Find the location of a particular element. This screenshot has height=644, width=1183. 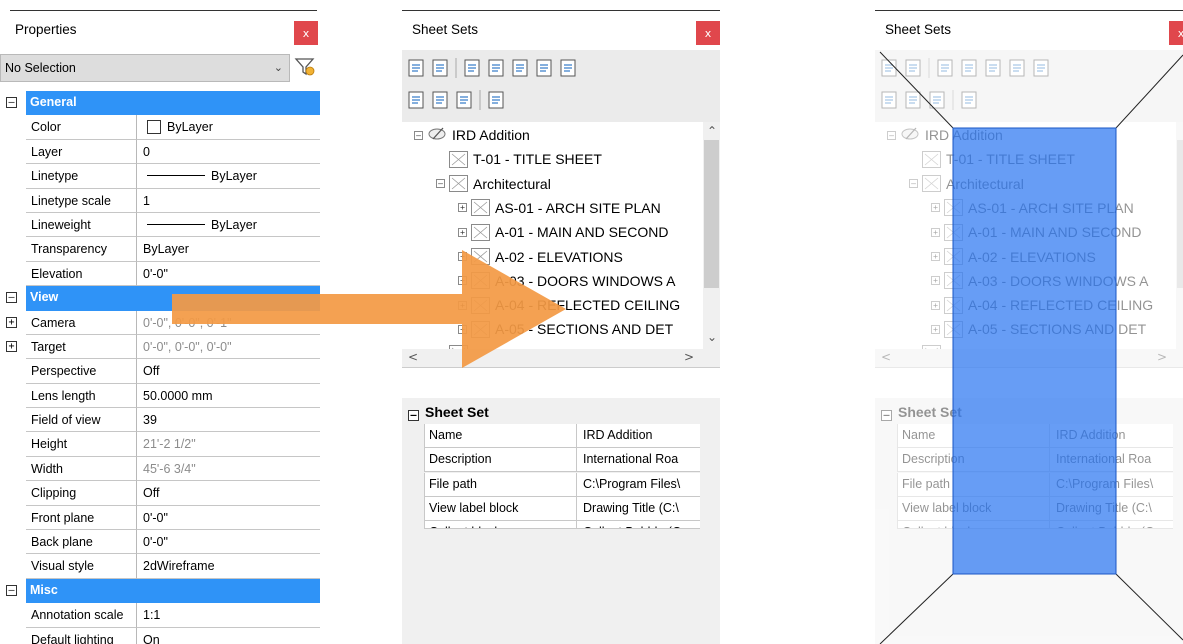

category-general: – General is located at coordinates (160, 103).